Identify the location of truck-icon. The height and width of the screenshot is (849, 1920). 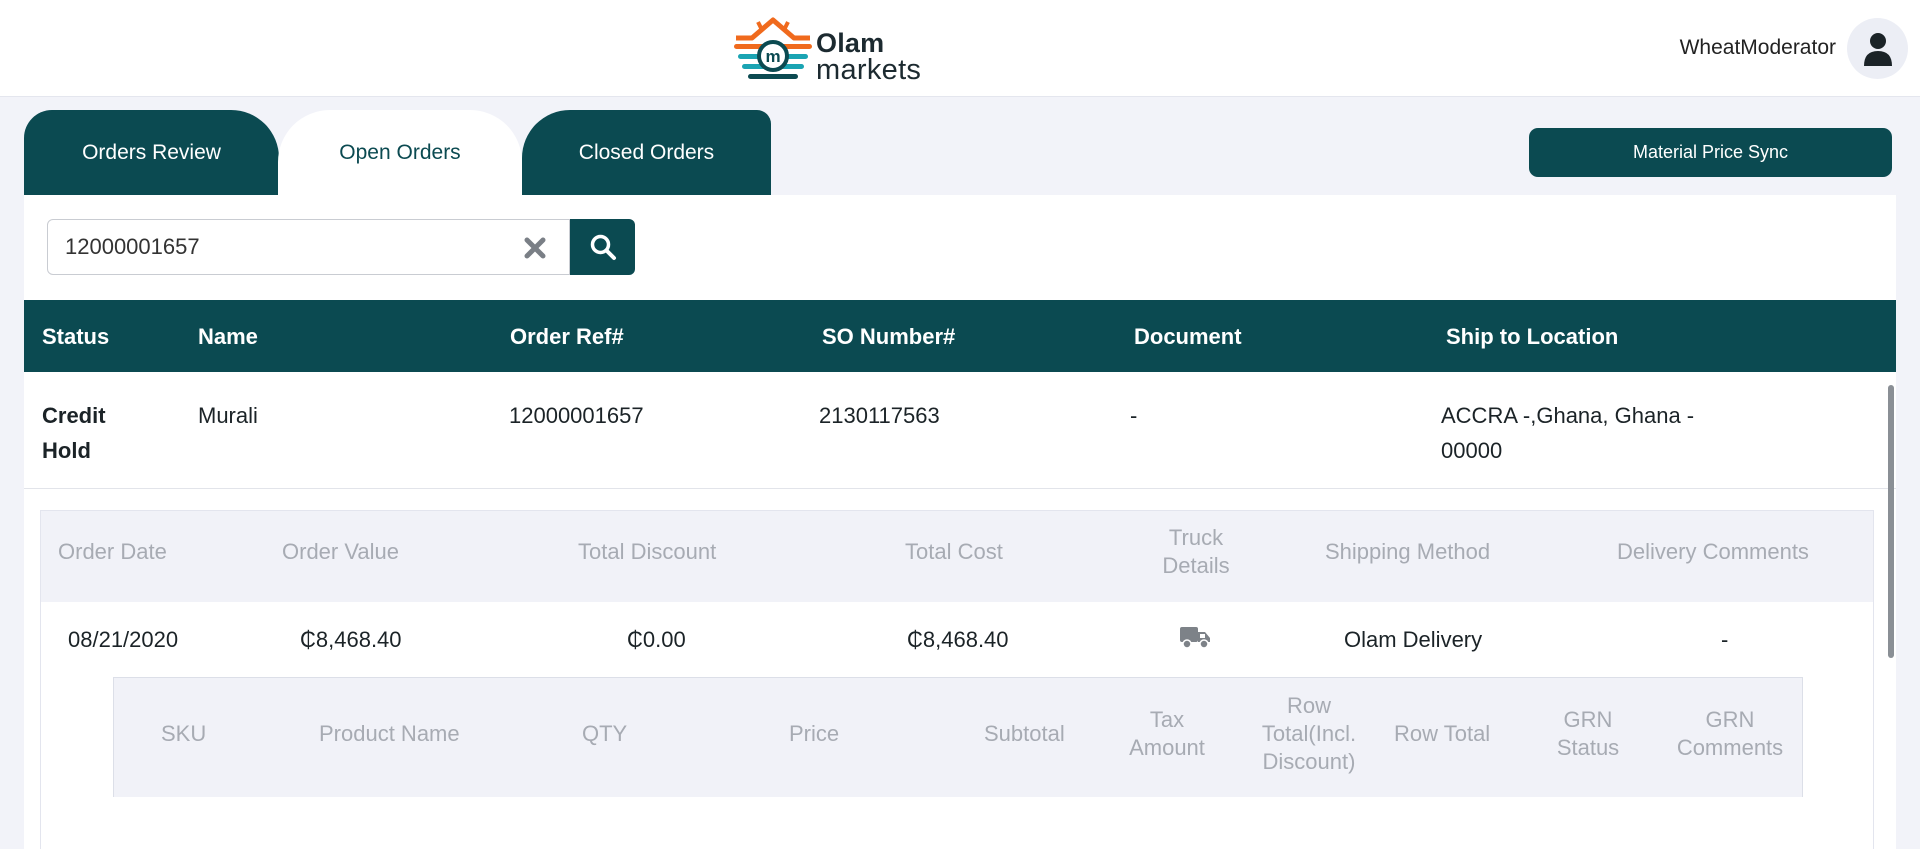
(1195, 638).